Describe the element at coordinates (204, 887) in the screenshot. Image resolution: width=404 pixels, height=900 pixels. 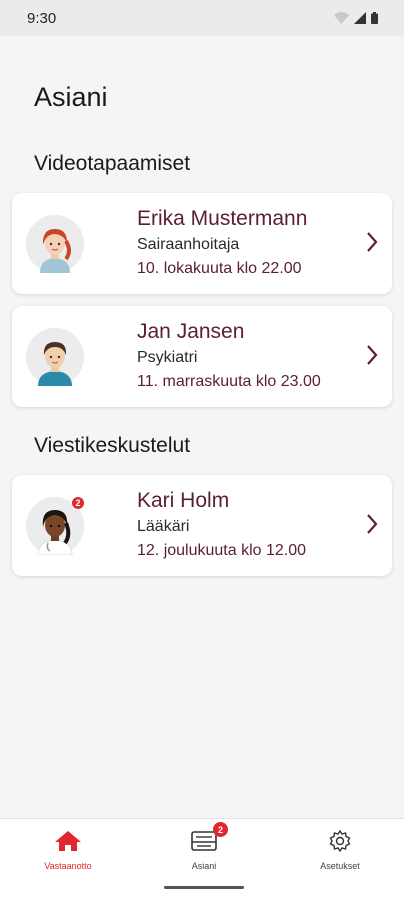
I see `home-indicator` at that location.